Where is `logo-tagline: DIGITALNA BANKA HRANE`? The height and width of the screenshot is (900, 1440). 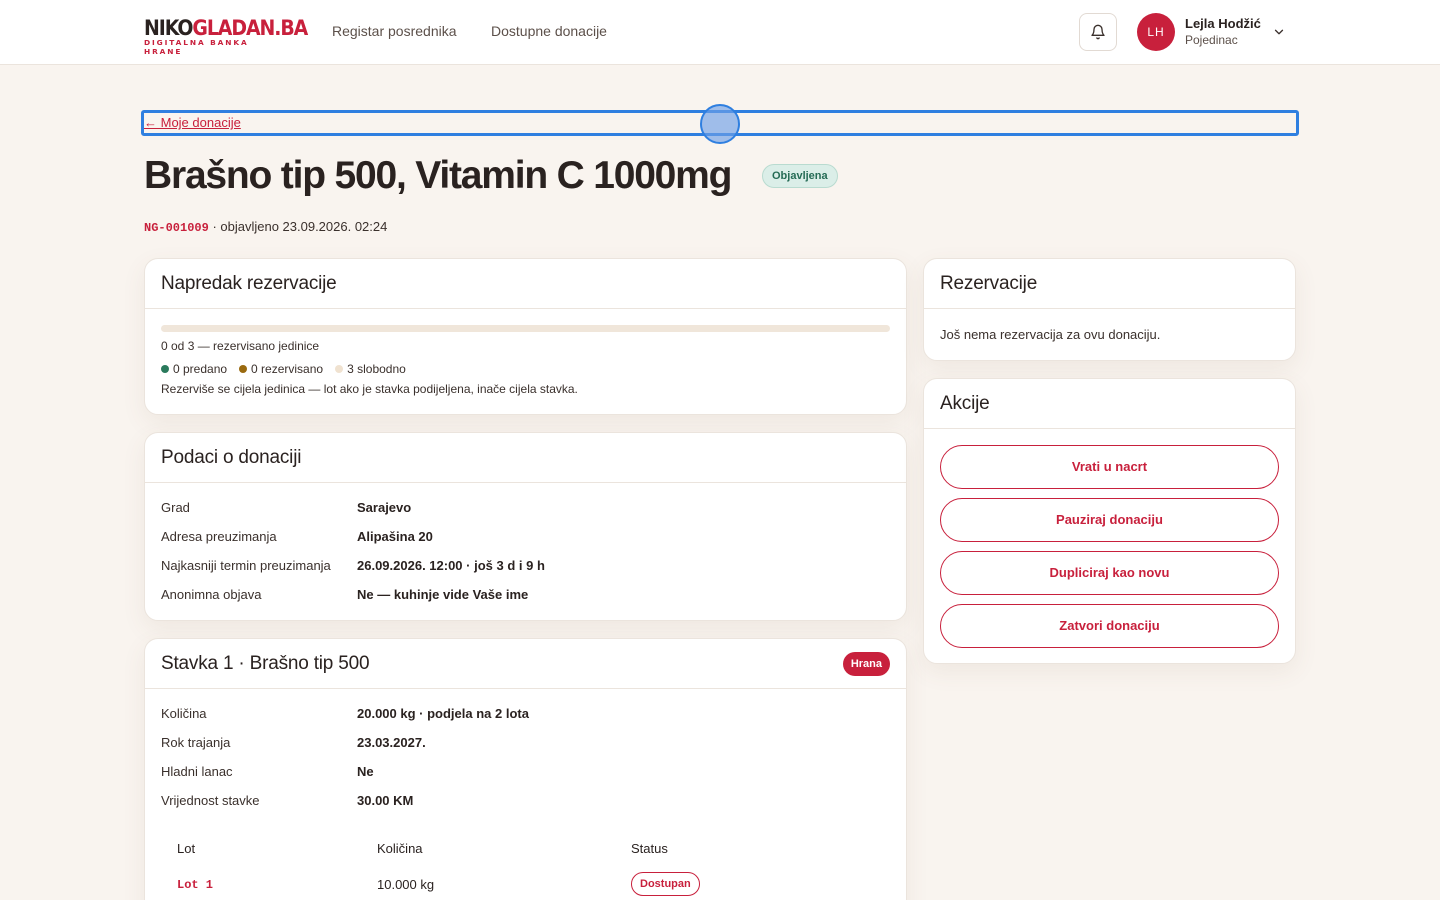
logo-tagline: DIGITALNA BANKA HRANE is located at coordinates (196, 47).